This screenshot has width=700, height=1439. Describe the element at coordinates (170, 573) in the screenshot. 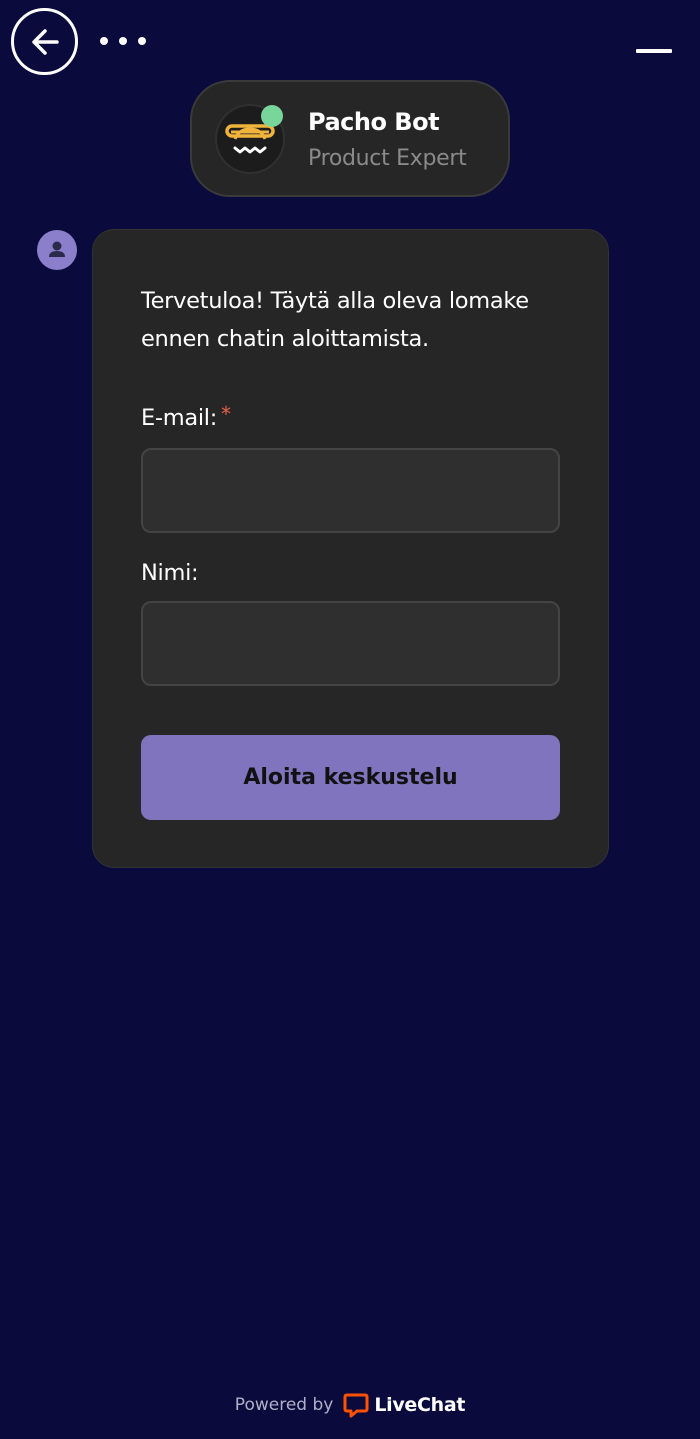

I see `name-label: Nimi:` at that location.